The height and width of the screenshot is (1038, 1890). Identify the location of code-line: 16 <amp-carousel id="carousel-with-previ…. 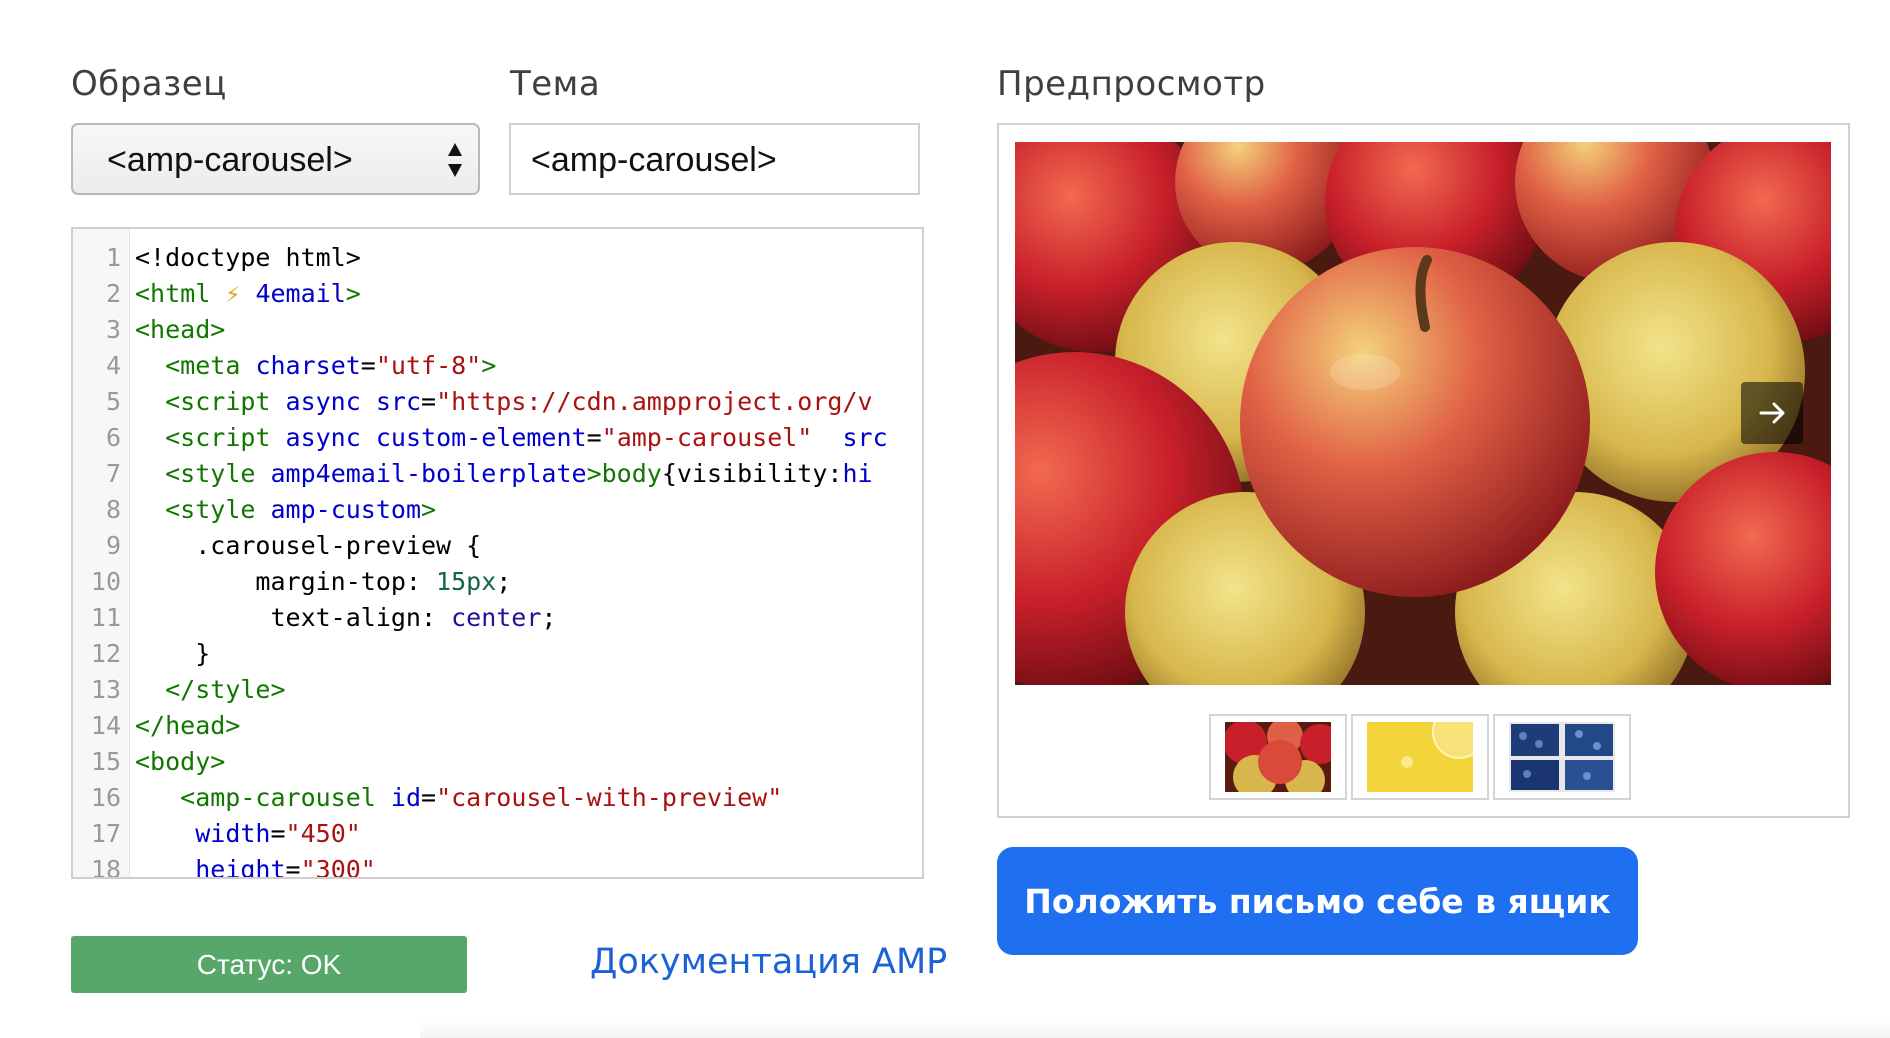
(497, 798).